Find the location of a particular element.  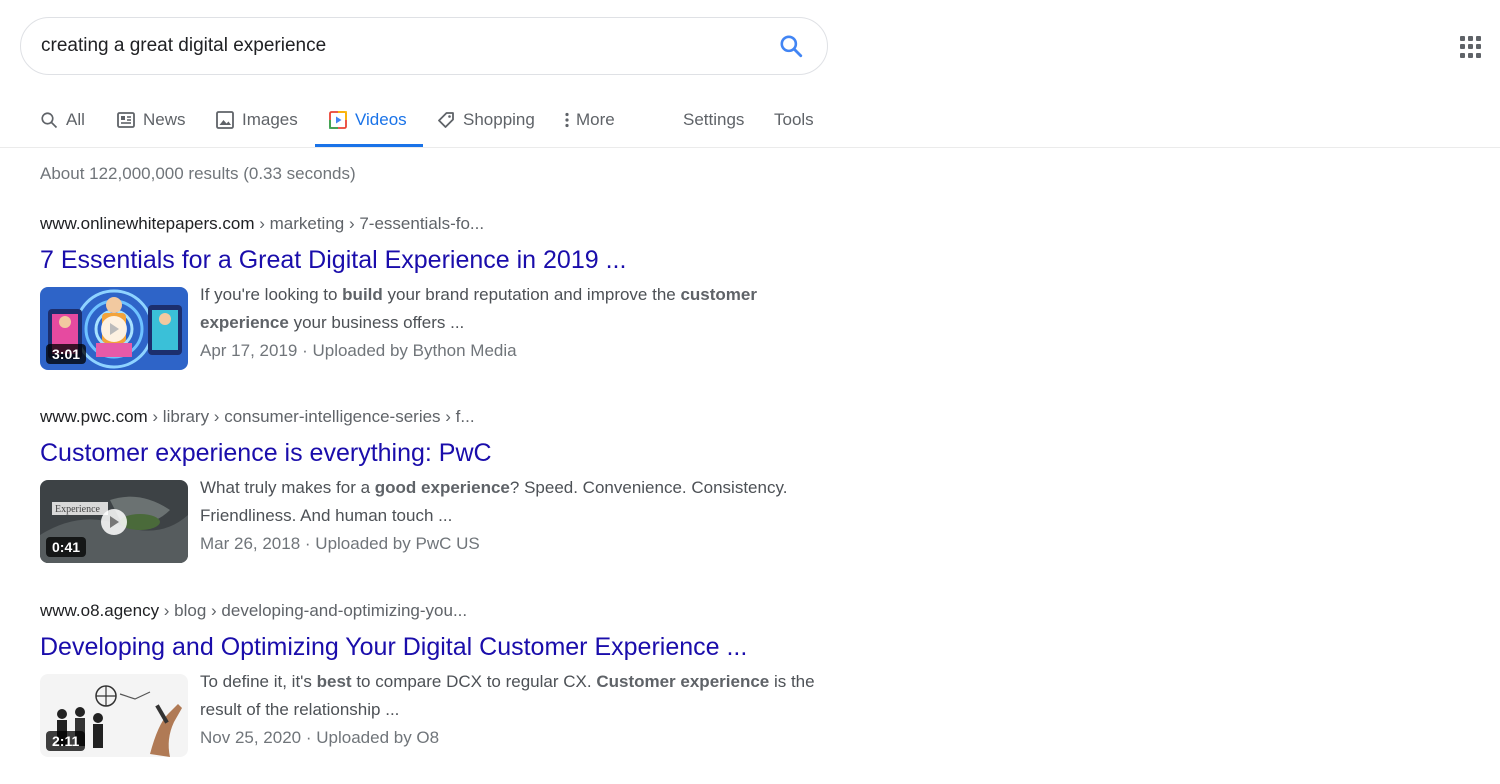

result-meta: Mar 26, 2018 · Uploaded by PwC US is located at coordinates (340, 544).